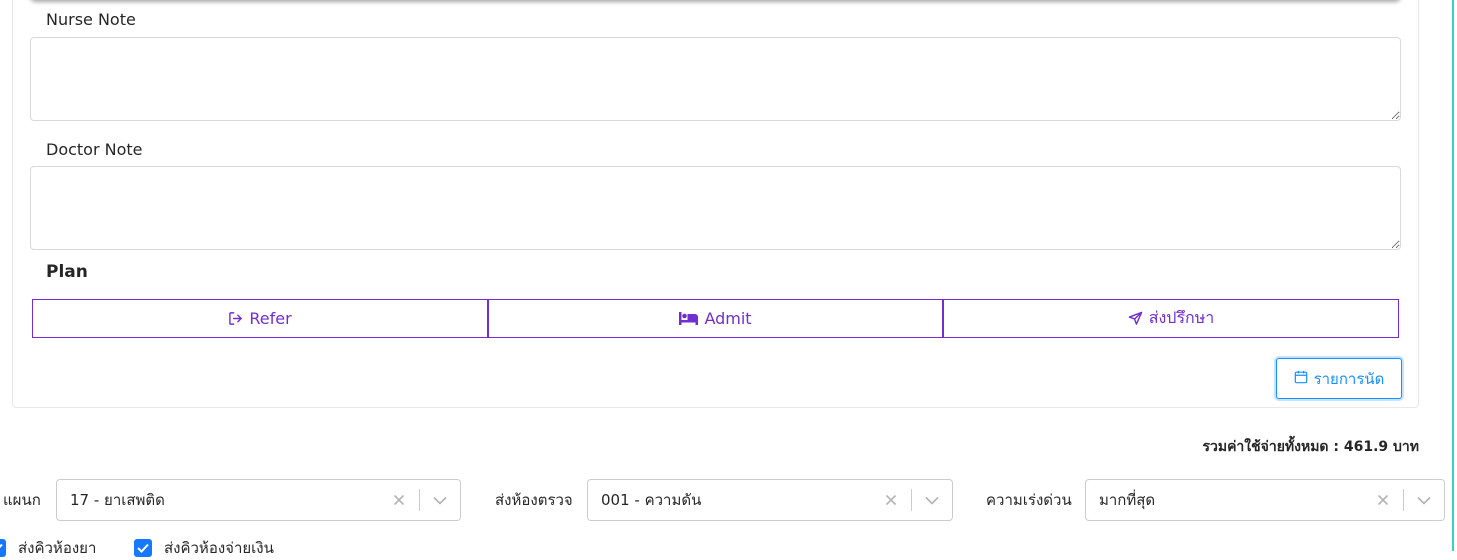 The image size is (1457, 560). I want to click on exam-room-label: ส่งห้องตรวจ, so click(534, 500).